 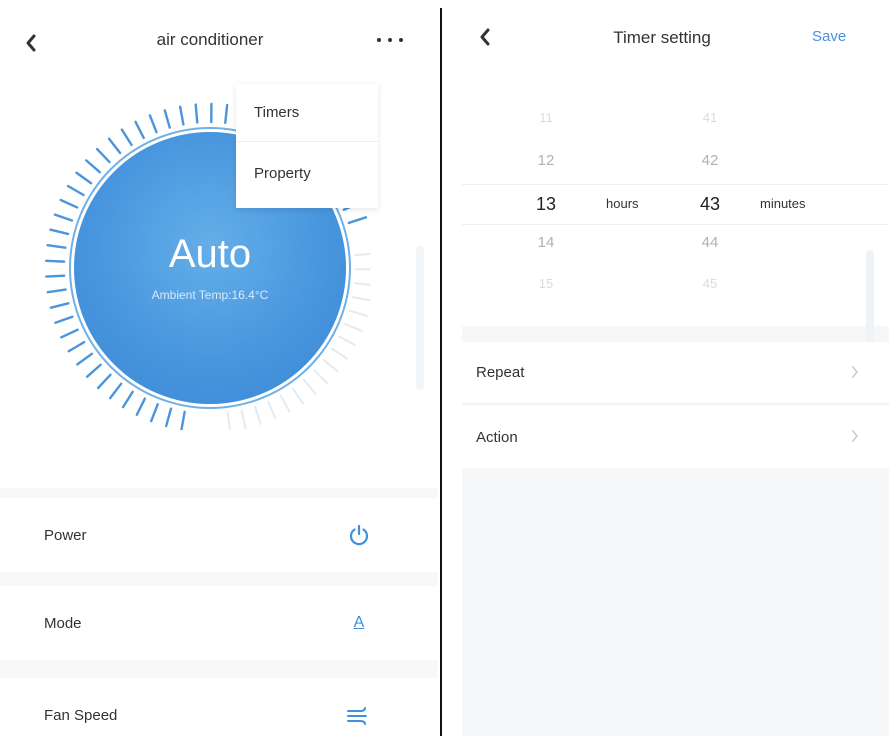 What do you see at coordinates (675, 437) in the screenshot?
I see `action-row: Action` at bounding box center [675, 437].